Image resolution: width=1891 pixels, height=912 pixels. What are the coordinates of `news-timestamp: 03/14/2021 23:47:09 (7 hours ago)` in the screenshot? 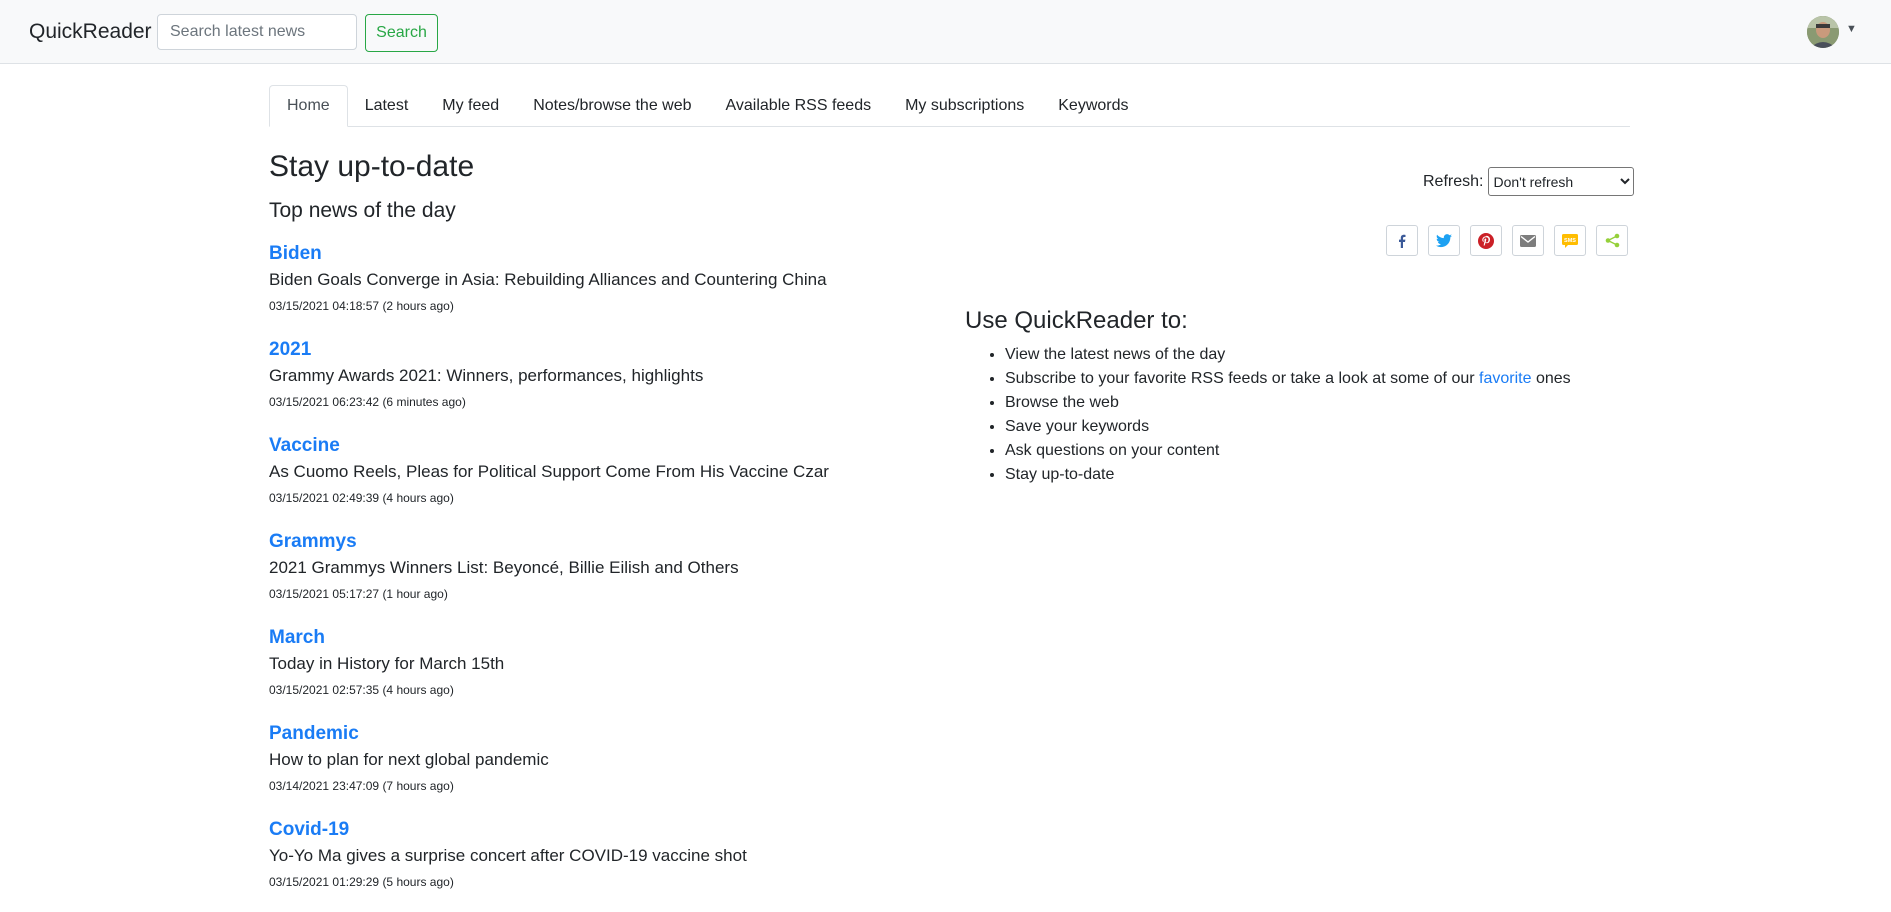 It's located at (361, 786).